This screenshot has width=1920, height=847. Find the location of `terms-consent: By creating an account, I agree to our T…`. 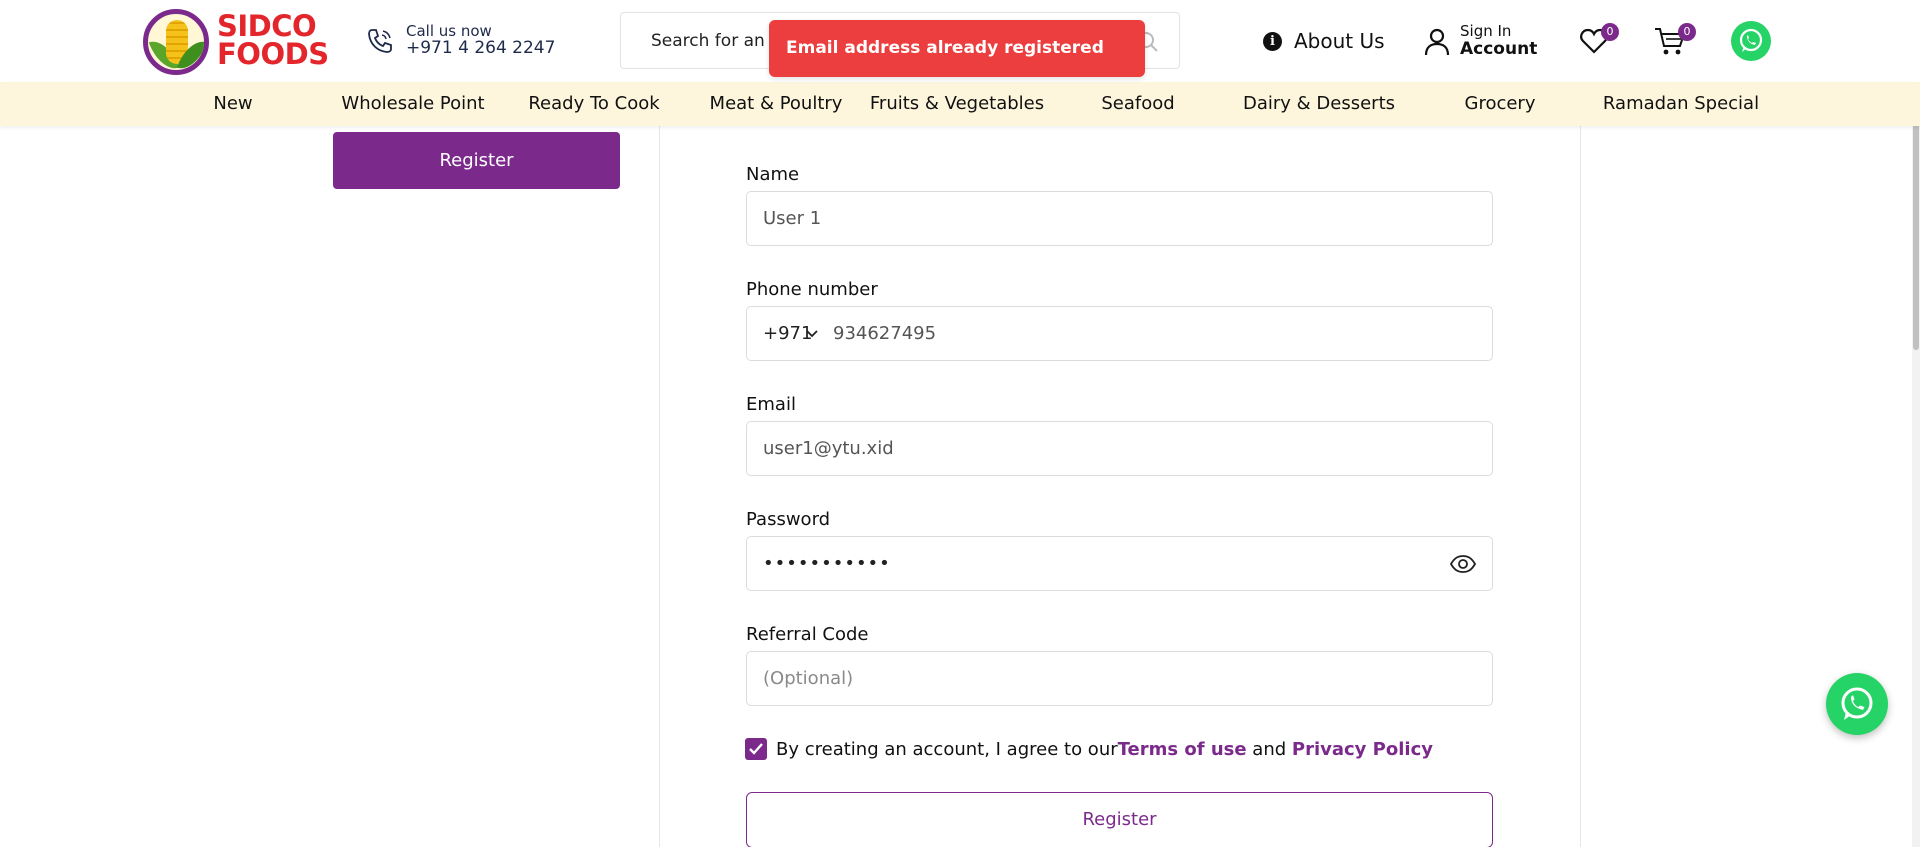

terms-consent: By creating an account, I agree to our T… is located at coordinates (1089, 749).